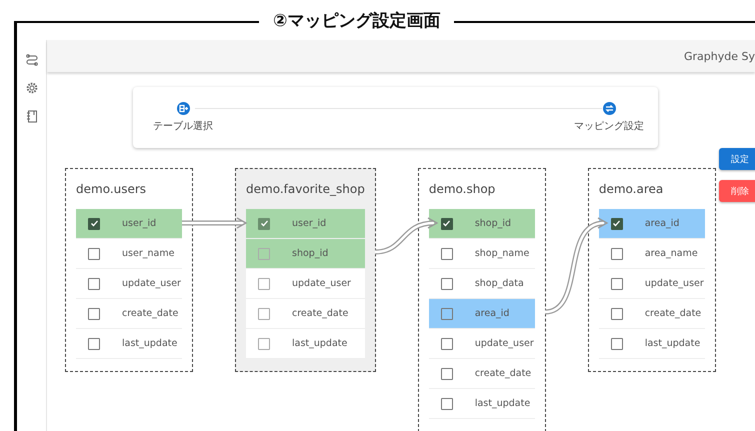 The width and height of the screenshot is (755, 431). Describe the element at coordinates (631, 189) in the screenshot. I see `table-name: demo.area` at that location.